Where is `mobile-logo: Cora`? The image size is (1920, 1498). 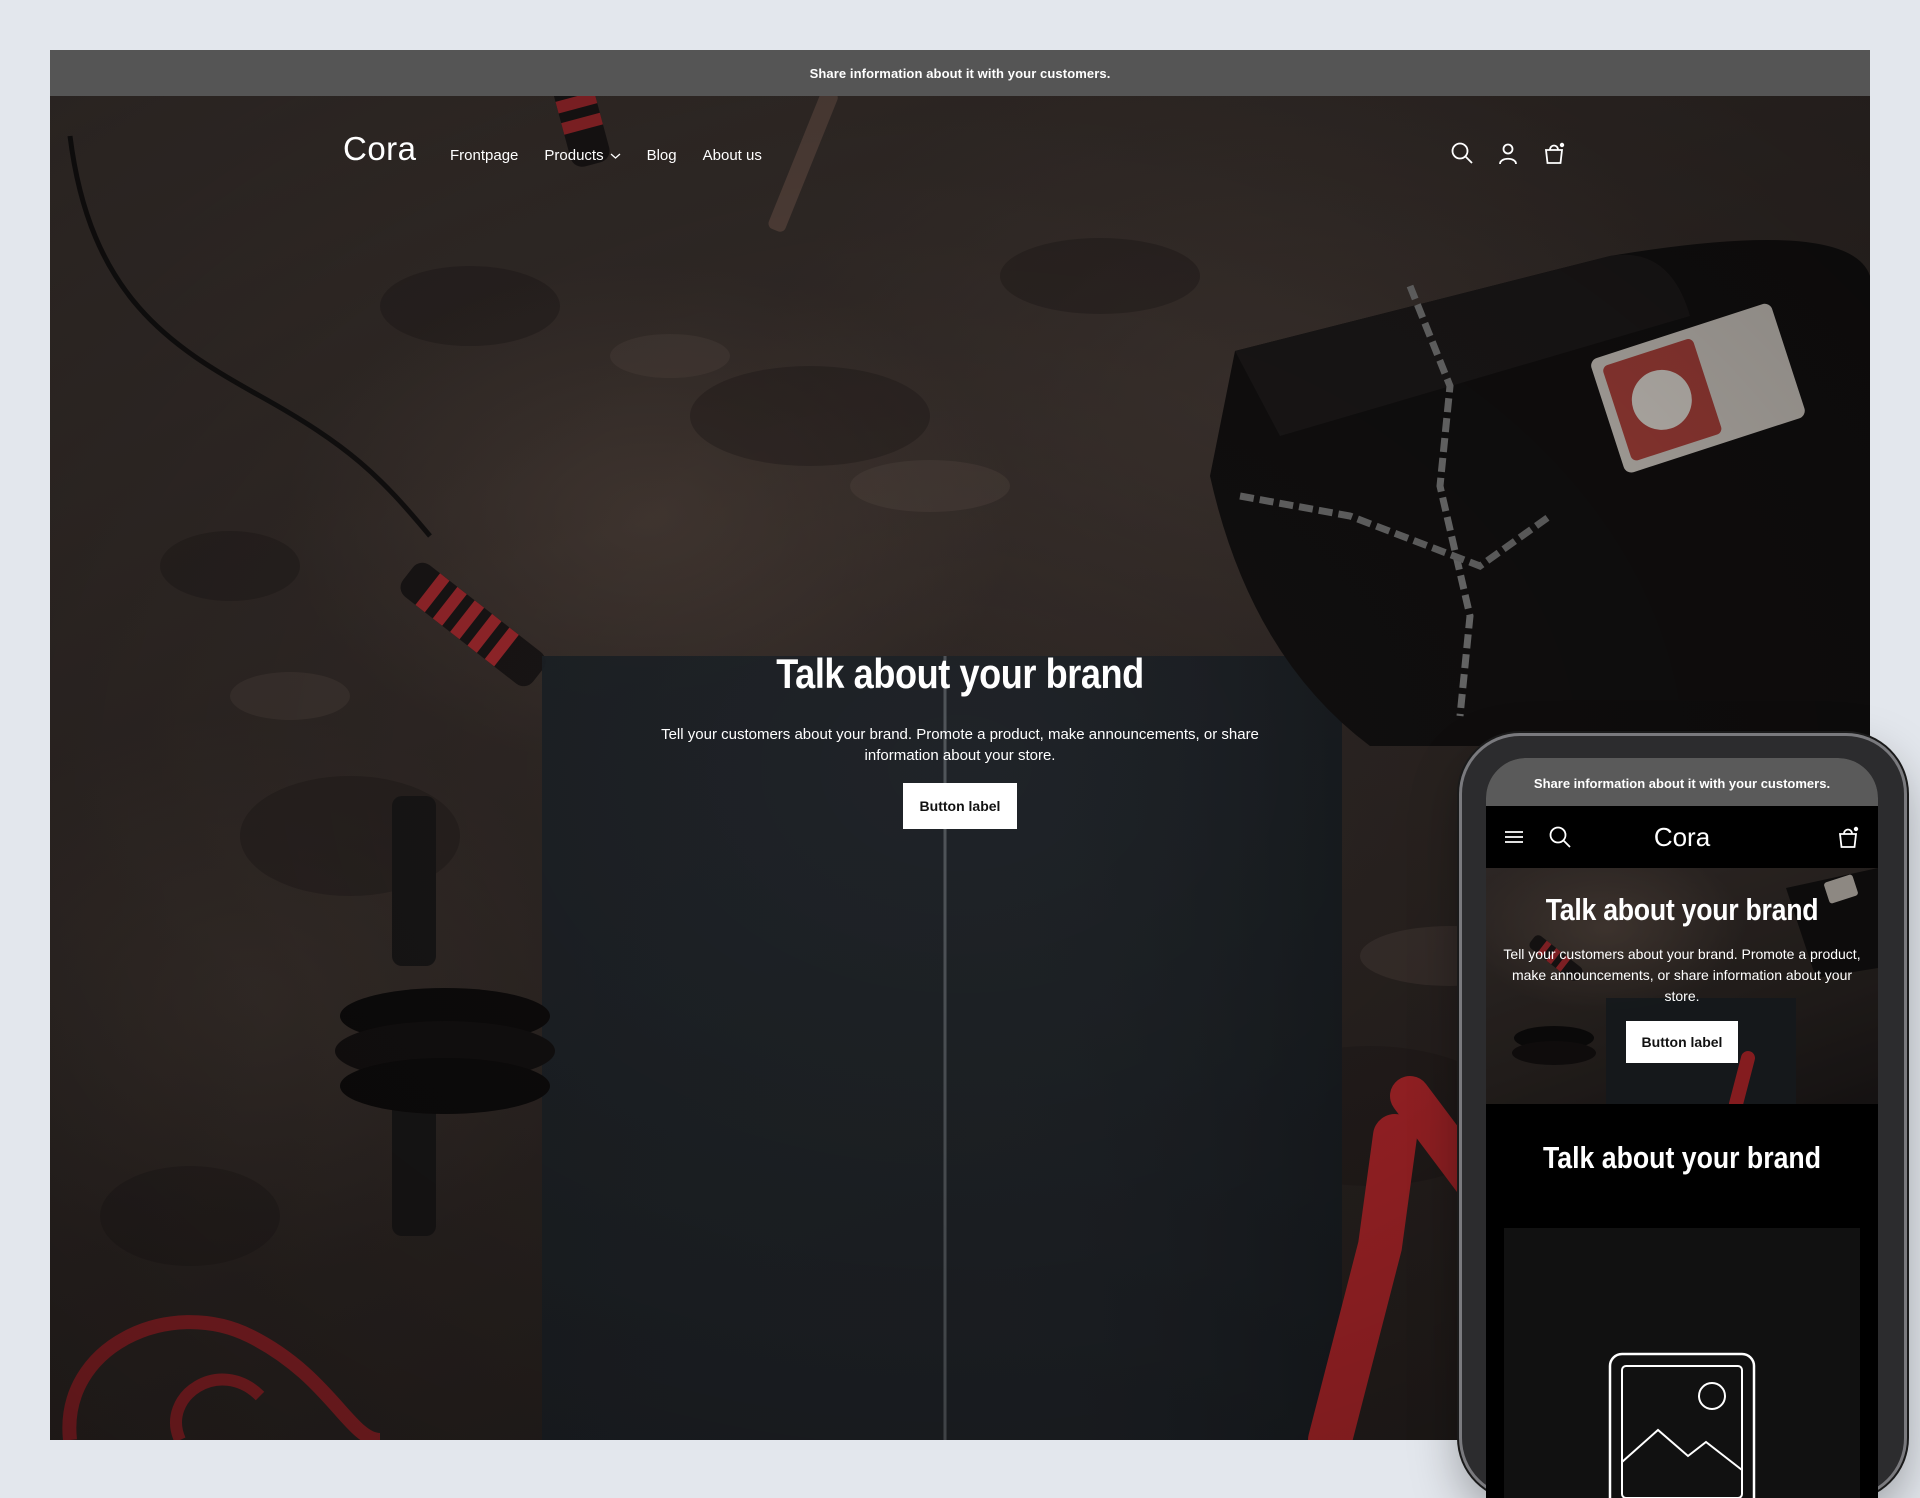
mobile-logo: Cora is located at coordinates (1682, 837).